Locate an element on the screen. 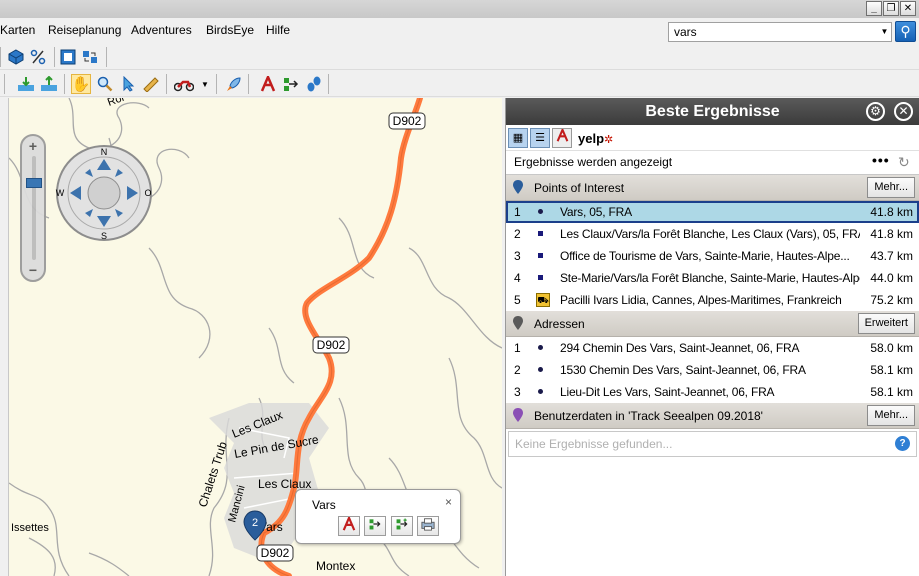  menu-hilfe: Hilfe is located at coordinates (278, 30).